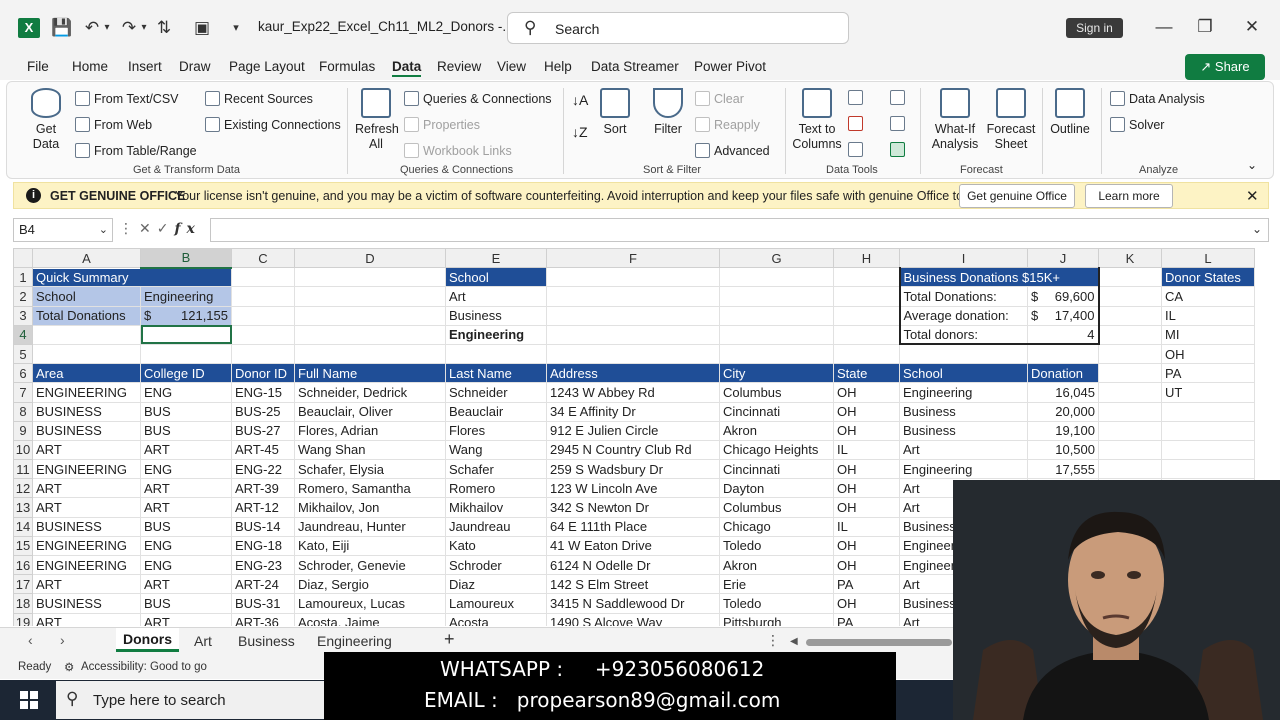 The height and width of the screenshot is (720, 1280). Describe the element at coordinates (449, 639) in the screenshot. I see `add-sheet-button: +` at that location.